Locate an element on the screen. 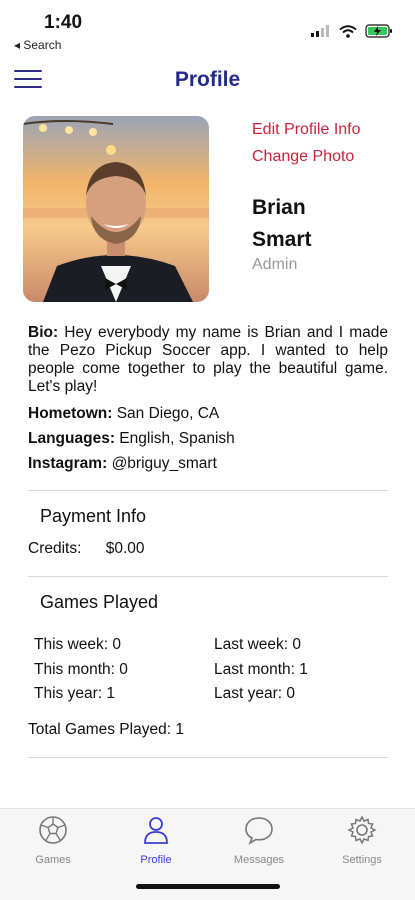 The image size is (415, 900). page-title: Profile is located at coordinates (207, 79).